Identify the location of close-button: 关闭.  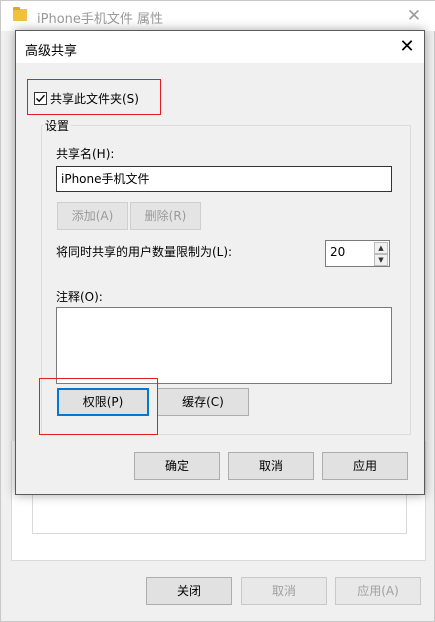
(189, 591).